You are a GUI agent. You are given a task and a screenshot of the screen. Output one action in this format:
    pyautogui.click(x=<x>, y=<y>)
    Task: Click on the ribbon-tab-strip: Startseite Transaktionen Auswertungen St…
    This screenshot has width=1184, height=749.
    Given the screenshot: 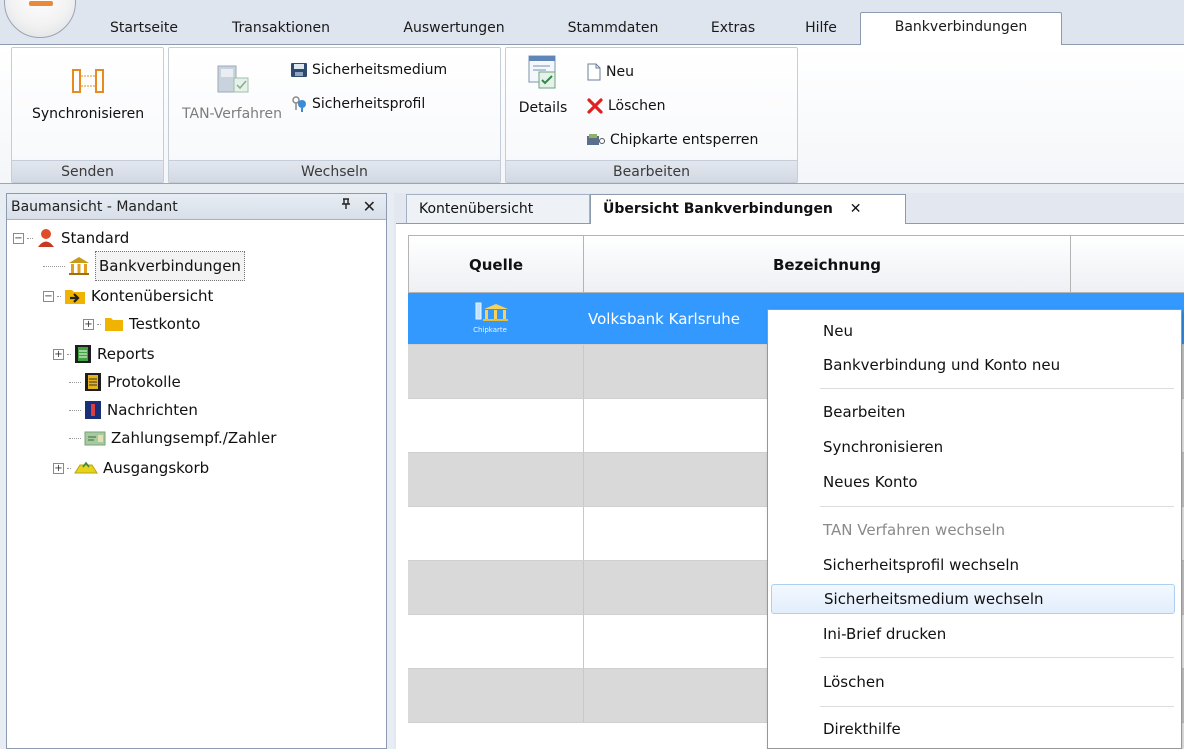 What is the action you would take?
    pyautogui.click(x=592, y=22)
    